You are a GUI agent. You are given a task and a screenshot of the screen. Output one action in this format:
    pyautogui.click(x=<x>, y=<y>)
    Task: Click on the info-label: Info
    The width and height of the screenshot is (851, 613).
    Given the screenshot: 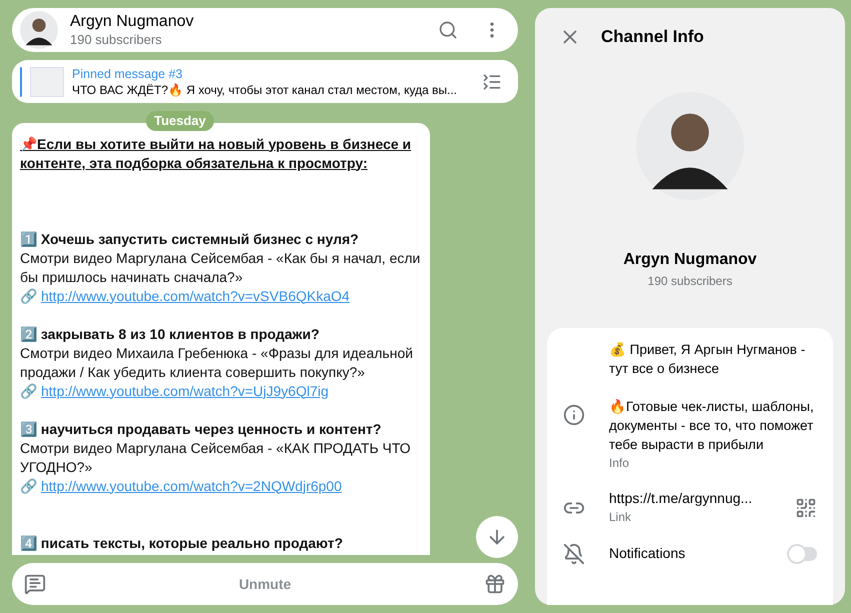 What is the action you would take?
    pyautogui.click(x=619, y=463)
    